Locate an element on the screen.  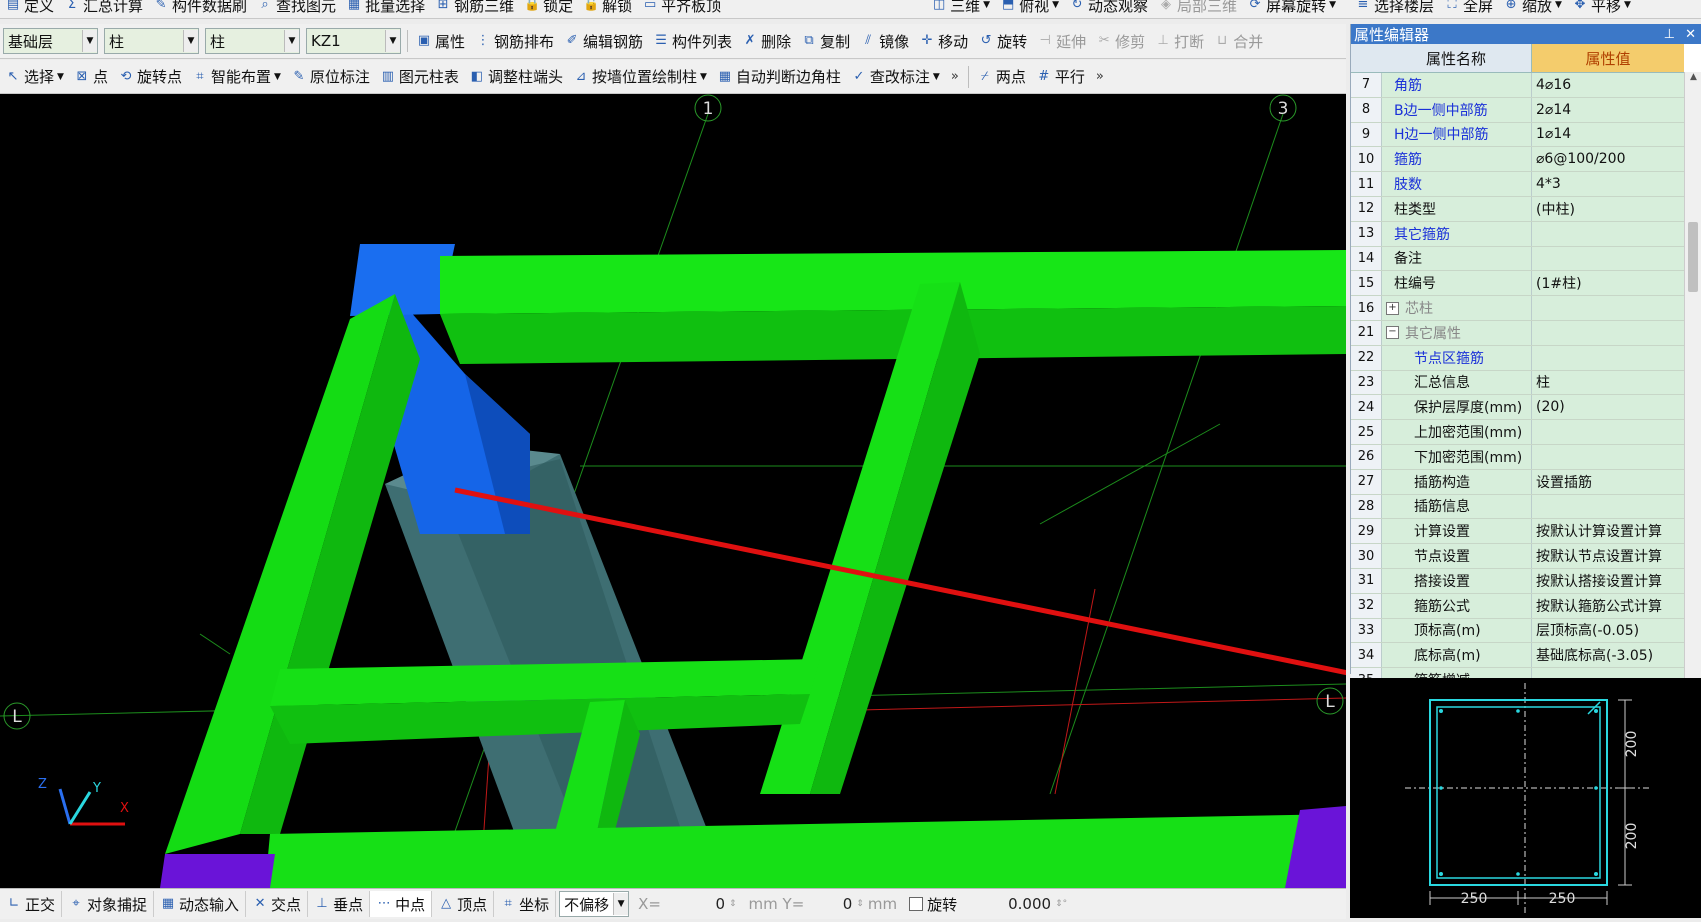
break-button: ⊥ 打断 is located at coordinates (1179, 41).